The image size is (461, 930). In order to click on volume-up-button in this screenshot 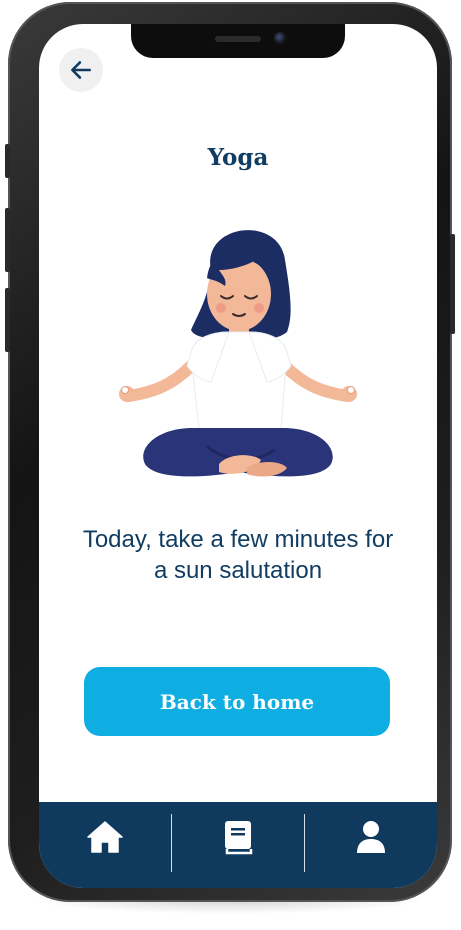, I will do `click(7, 240)`.